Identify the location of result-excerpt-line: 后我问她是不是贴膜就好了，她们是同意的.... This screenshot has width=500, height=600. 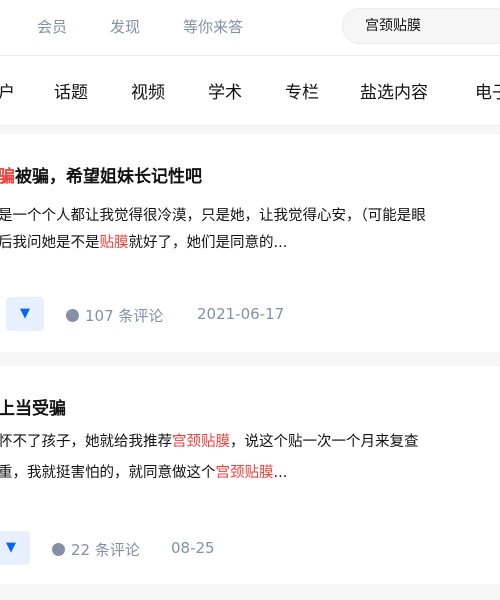
(143, 241).